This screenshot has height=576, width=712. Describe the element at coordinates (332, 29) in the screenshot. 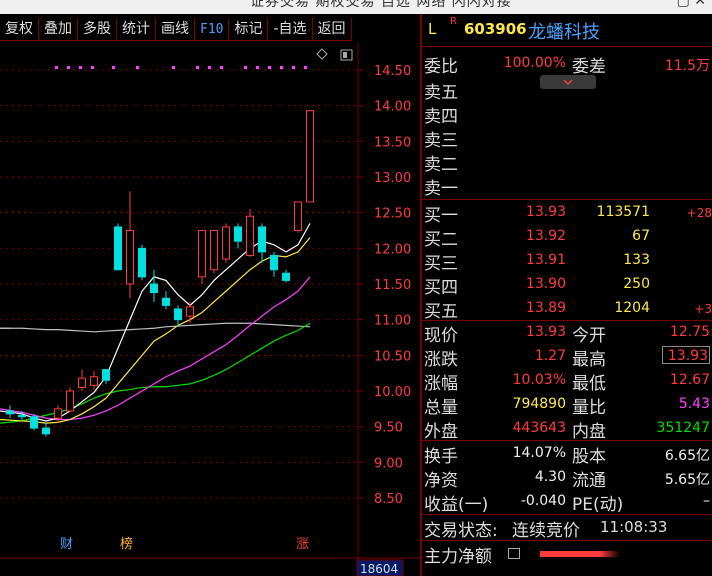

I see `back-button: 返回` at that location.